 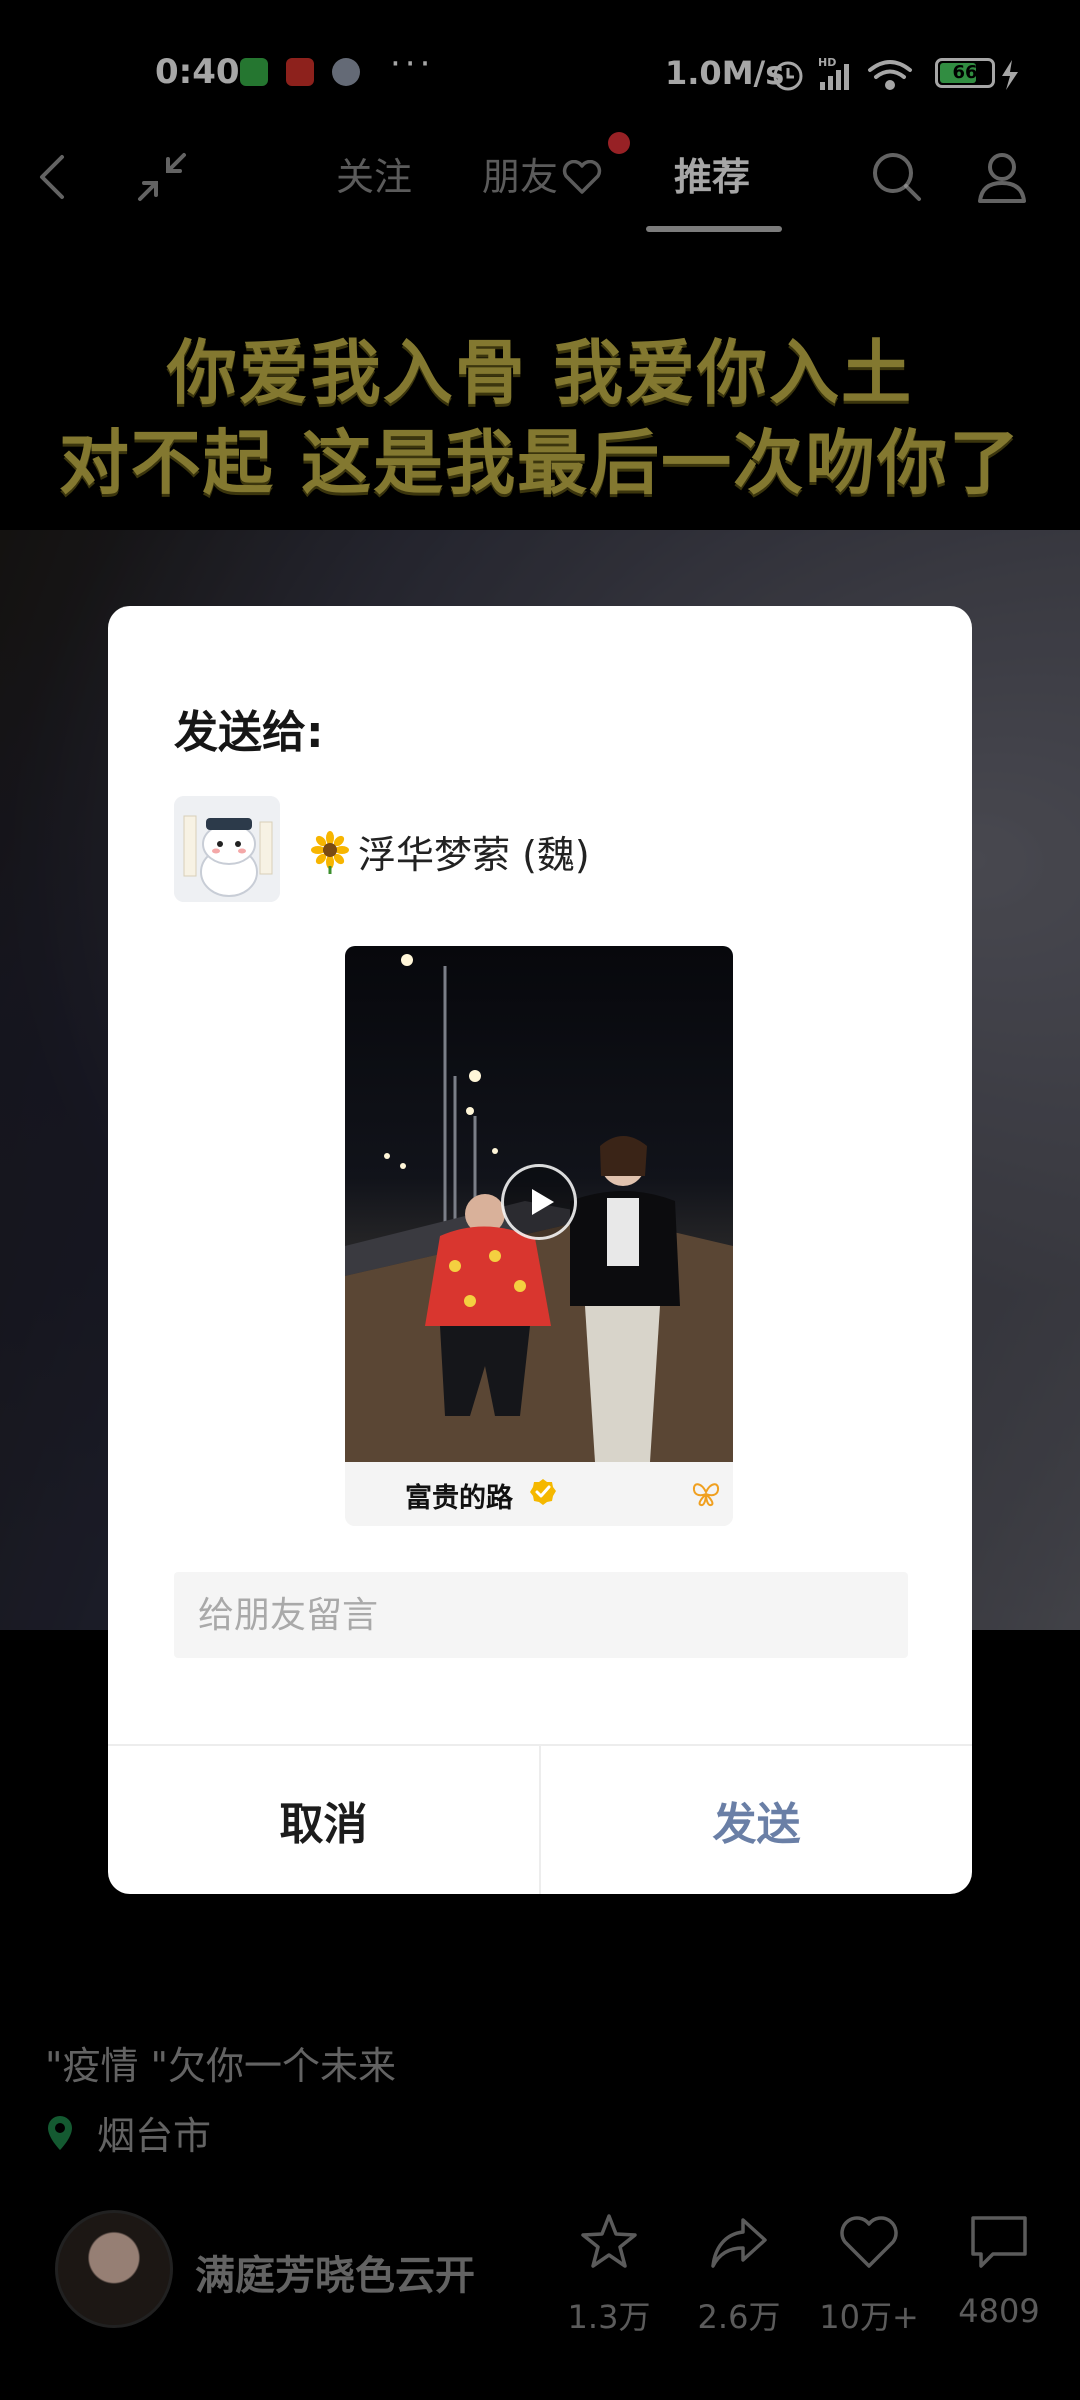 What do you see at coordinates (543, 1492) in the screenshot?
I see `verified-badge-icon` at bounding box center [543, 1492].